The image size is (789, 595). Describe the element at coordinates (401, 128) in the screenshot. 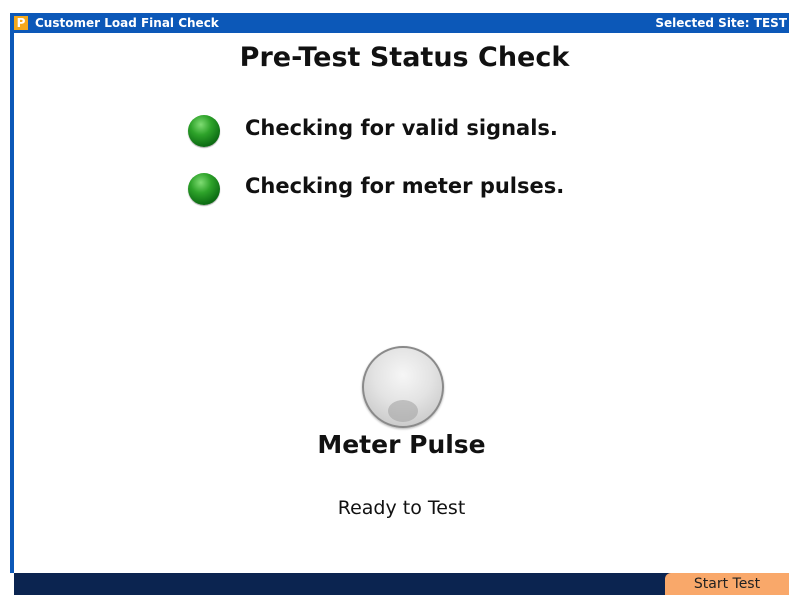

I see `check-label: Checking for valid signals.` at that location.